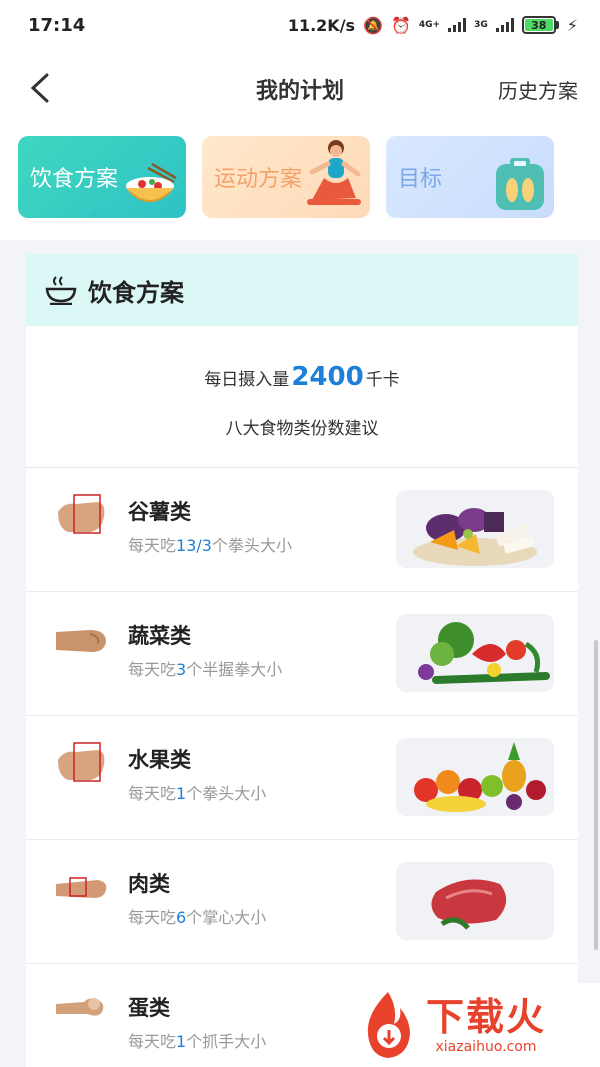  What do you see at coordinates (429, 25) in the screenshot?
I see `net-type-1: 4G+` at bounding box center [429, 25].